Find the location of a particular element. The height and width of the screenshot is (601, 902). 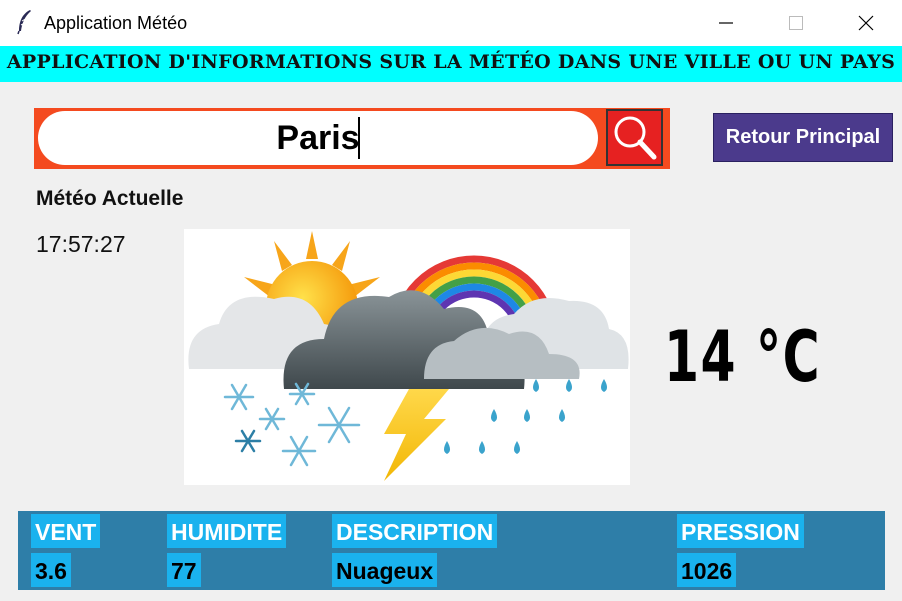

close-icon is located at coordinates (866, 23).